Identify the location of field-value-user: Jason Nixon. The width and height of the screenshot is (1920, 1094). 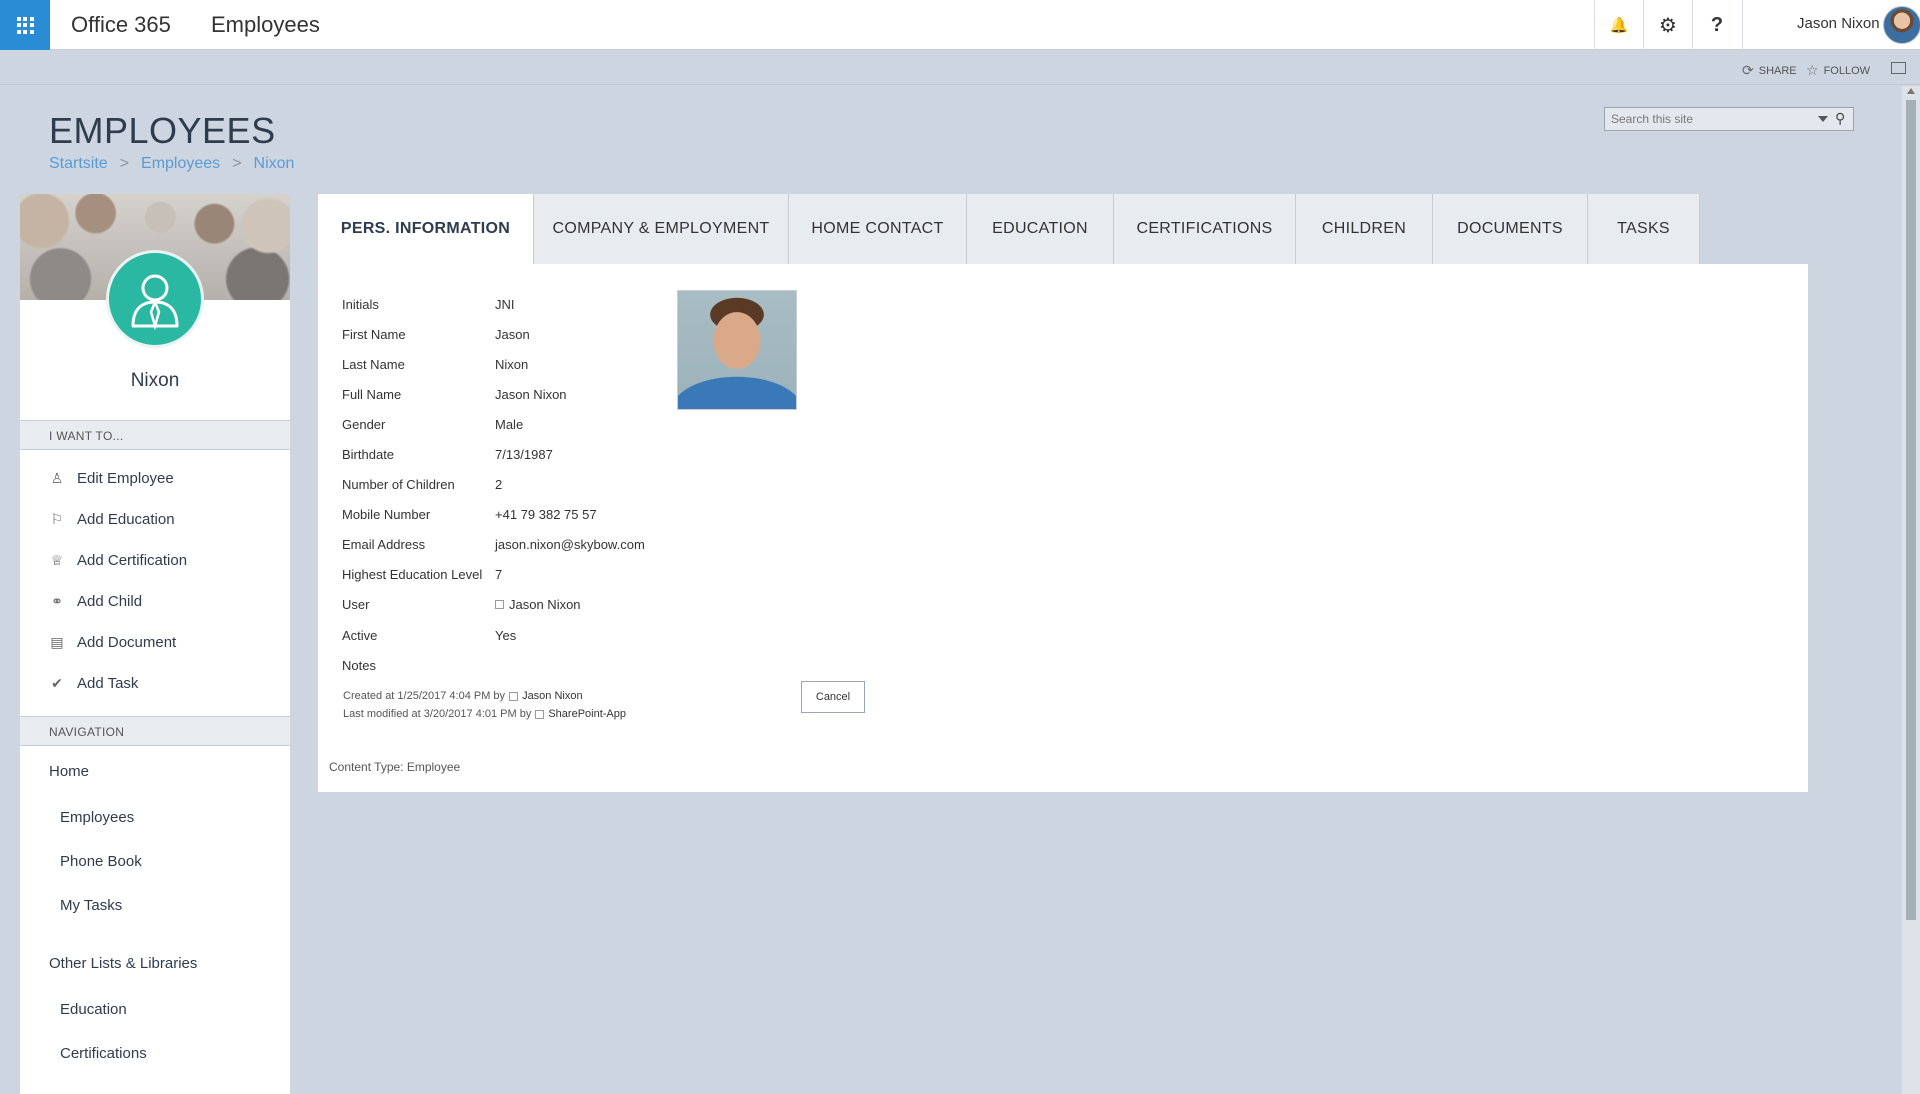
(538, 604).